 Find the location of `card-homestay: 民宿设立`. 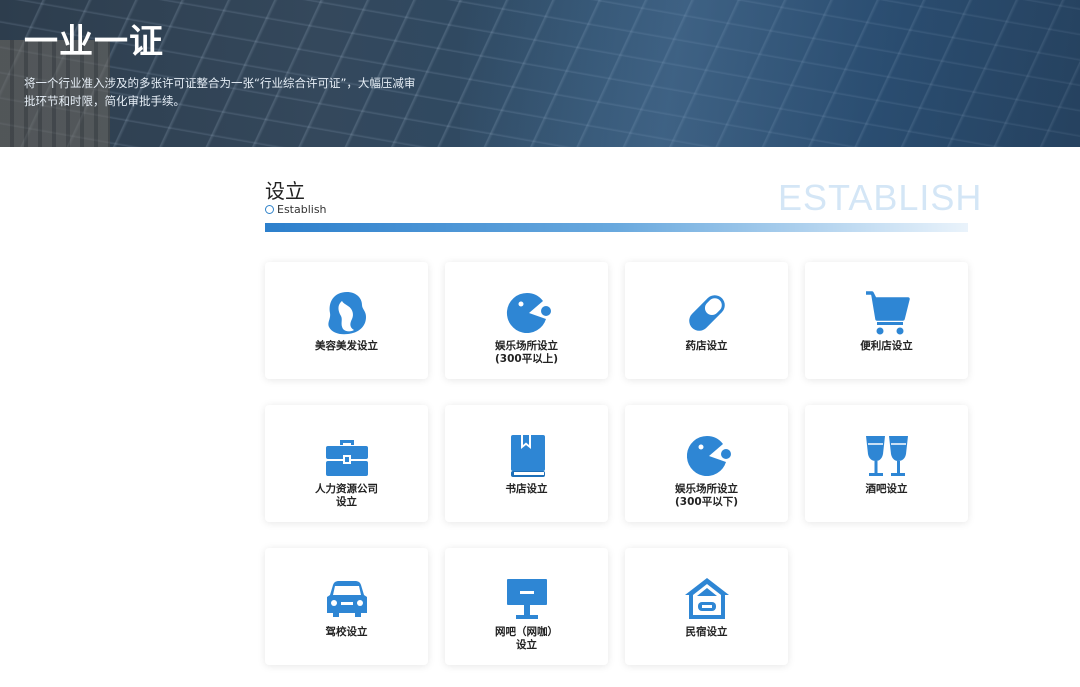

card-homestay: 民宿设立 is located at coordinates (706, 606).